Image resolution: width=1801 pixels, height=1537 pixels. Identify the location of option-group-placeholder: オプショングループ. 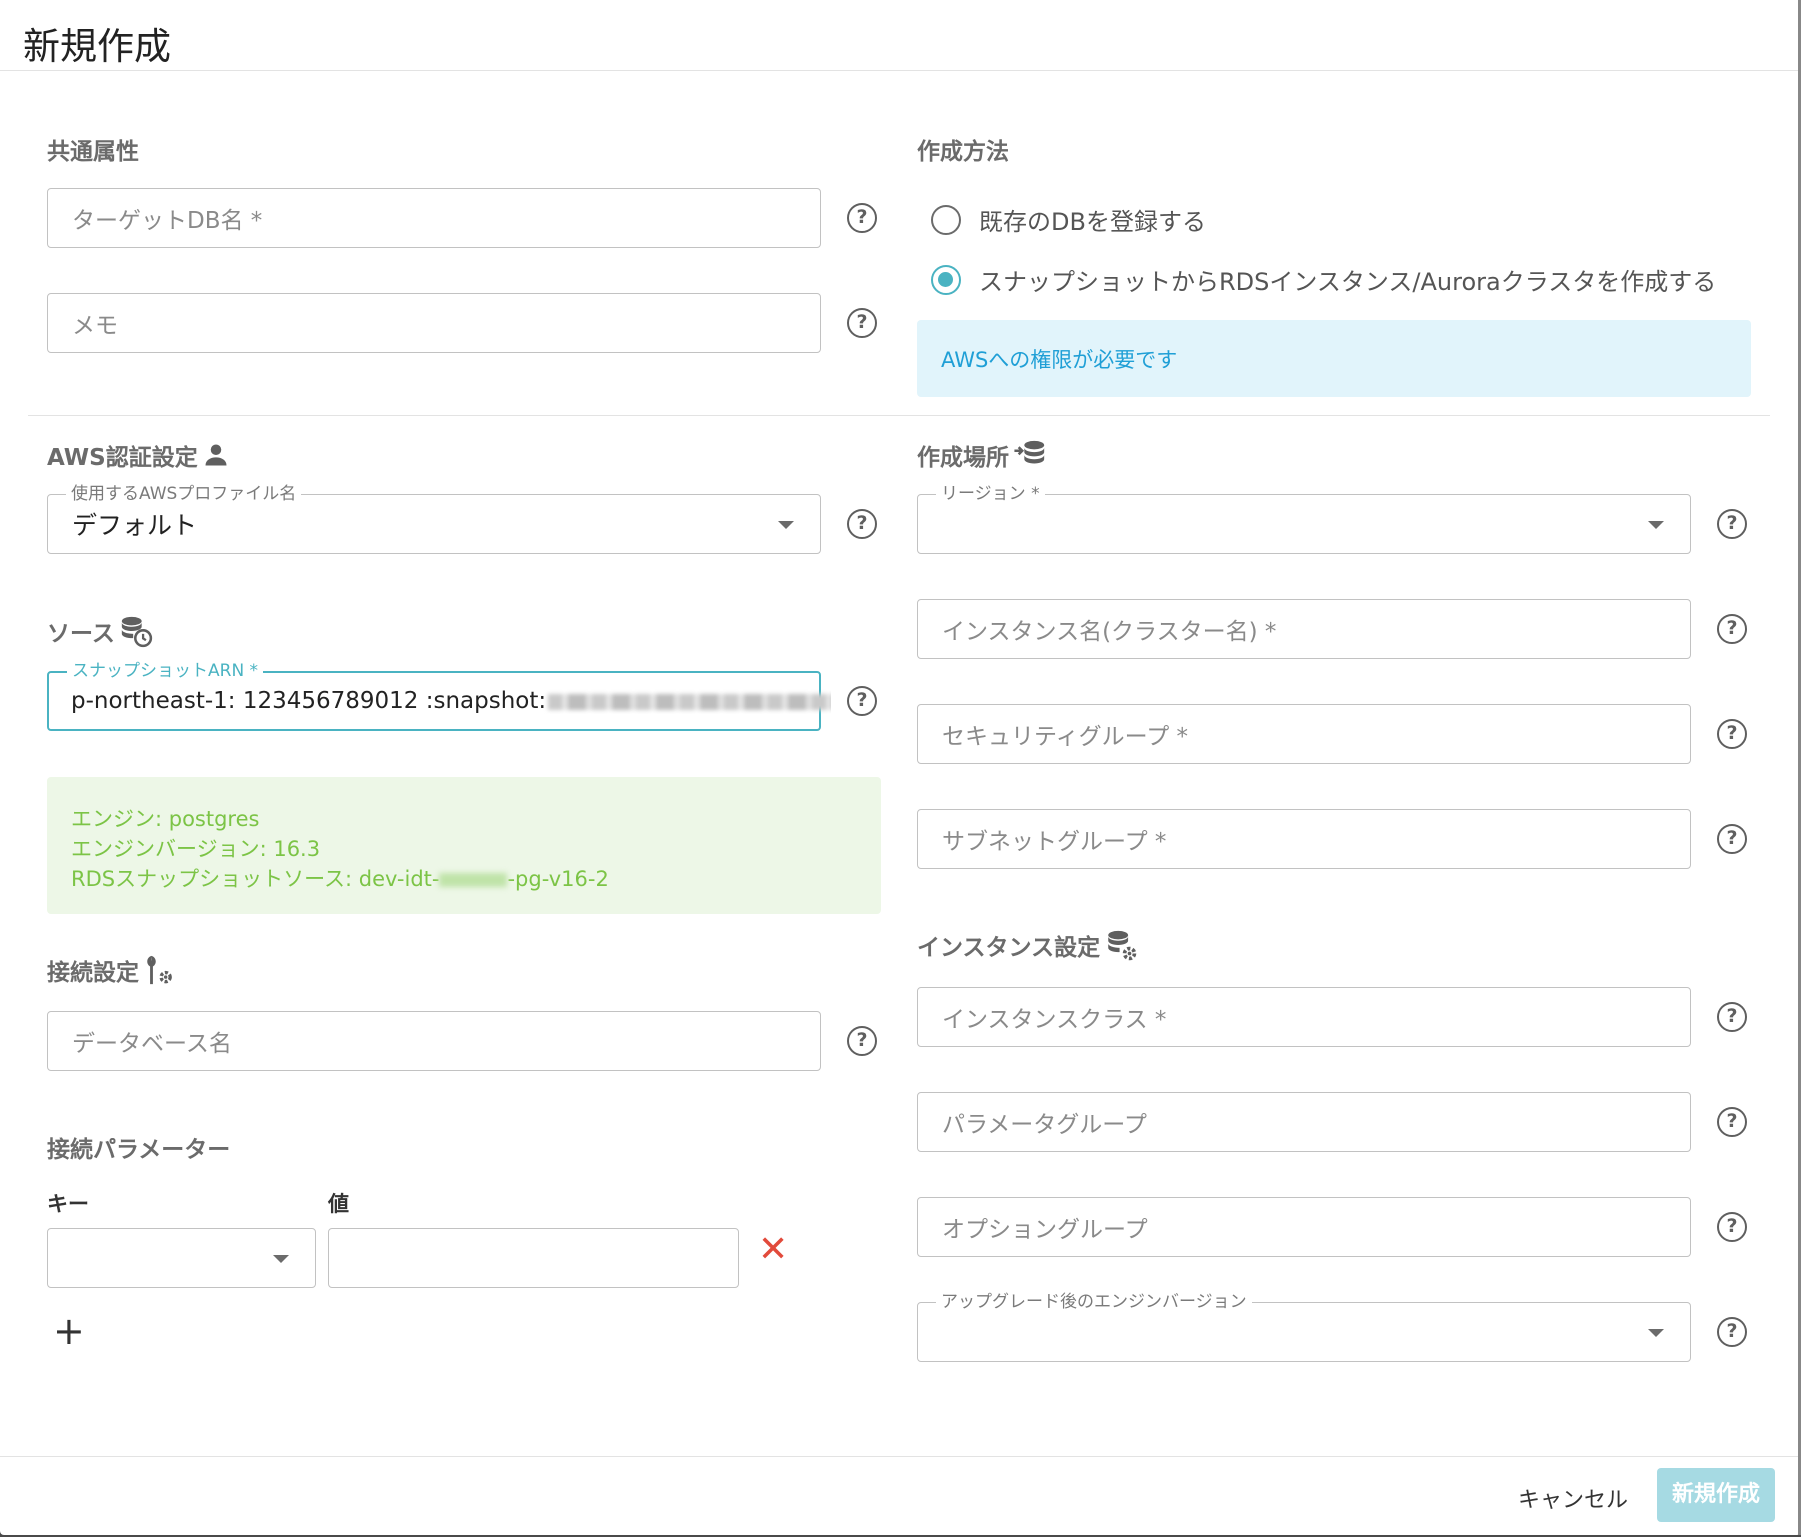
(1045, 1230).